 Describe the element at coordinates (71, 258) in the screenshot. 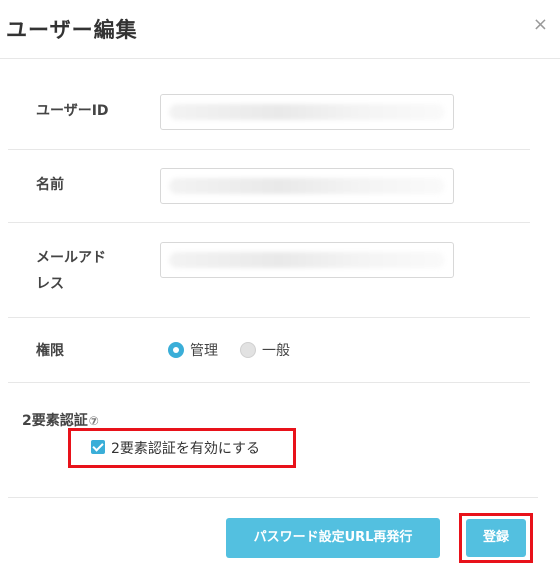

I see `email-label-line1: メールアド` at that location.